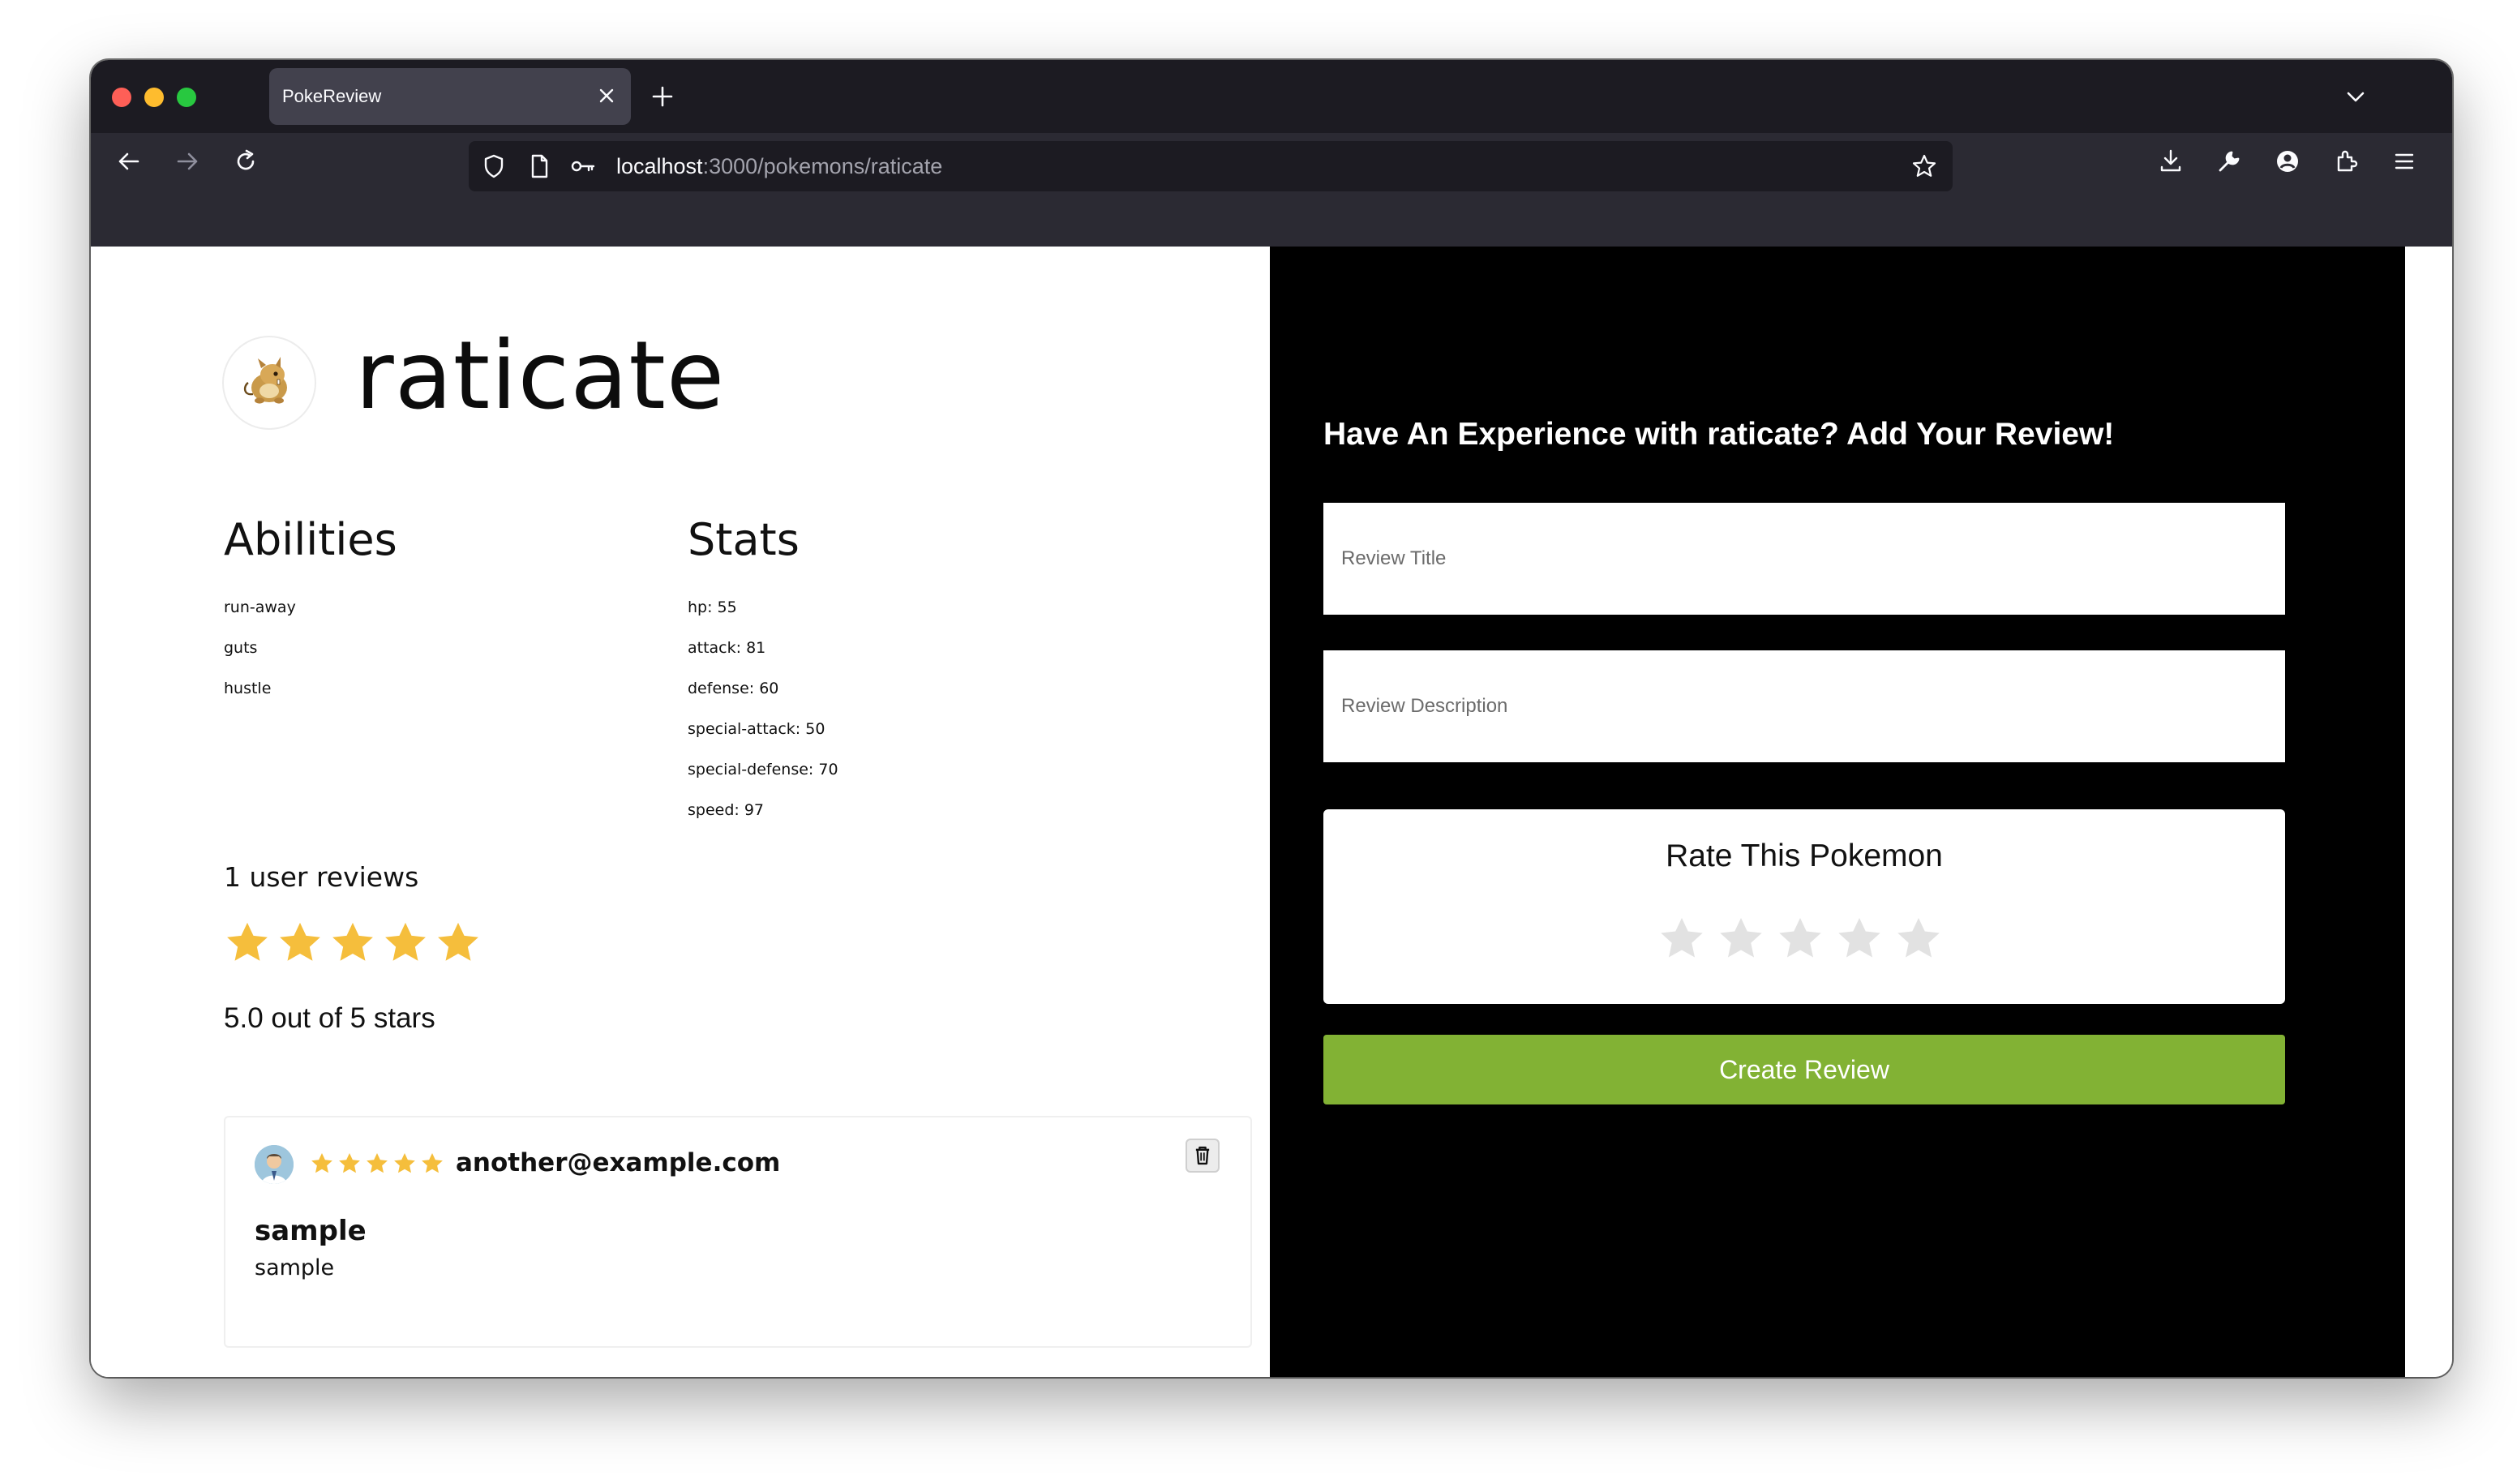 This screenshot has height=1484, width=2517. What do you see at coordinates (248, 688) in the screenshot?
I see `ability-item: hustle` at bounding box center [248, 688].